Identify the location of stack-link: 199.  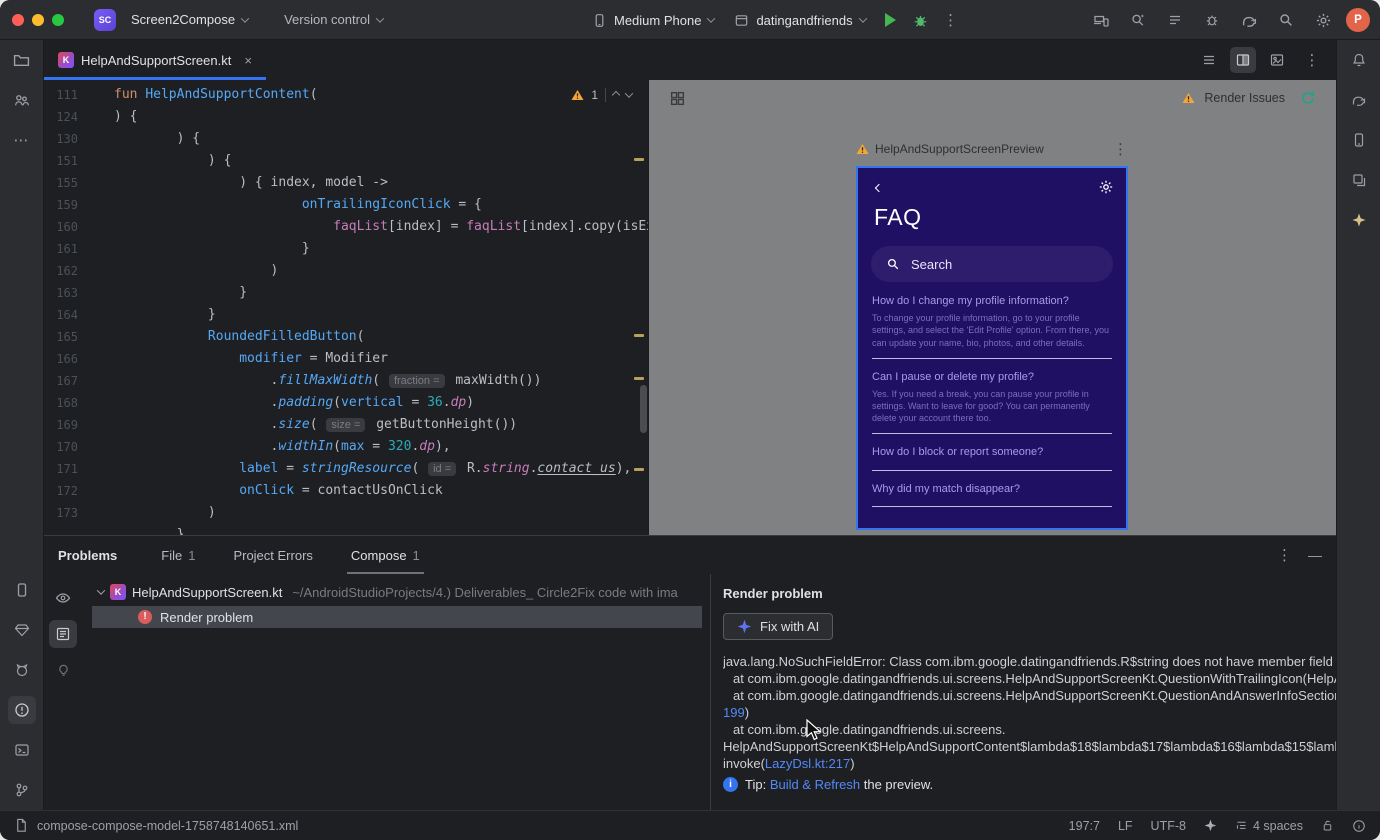
(734, 712).